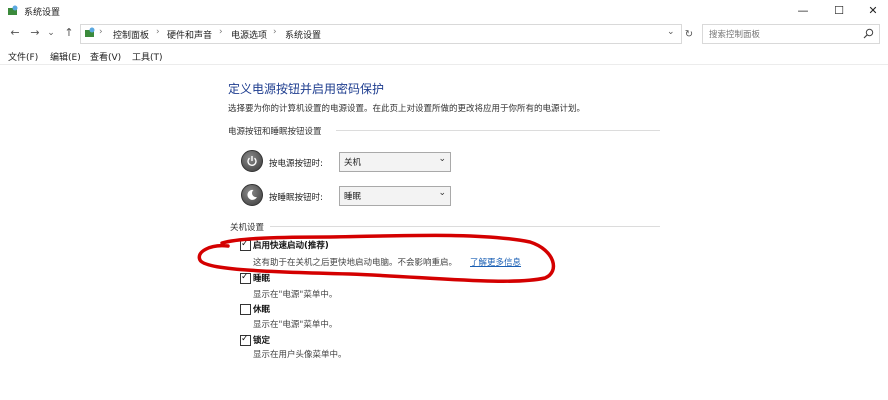 The image size is (888, 400). What do you see at coordinates (355, 263) in the screenshot?
I see `fast-startup-desc: 这有助于在关机之后更快地启动电脑。不会影响重启。` at bounding box center [355, 263].